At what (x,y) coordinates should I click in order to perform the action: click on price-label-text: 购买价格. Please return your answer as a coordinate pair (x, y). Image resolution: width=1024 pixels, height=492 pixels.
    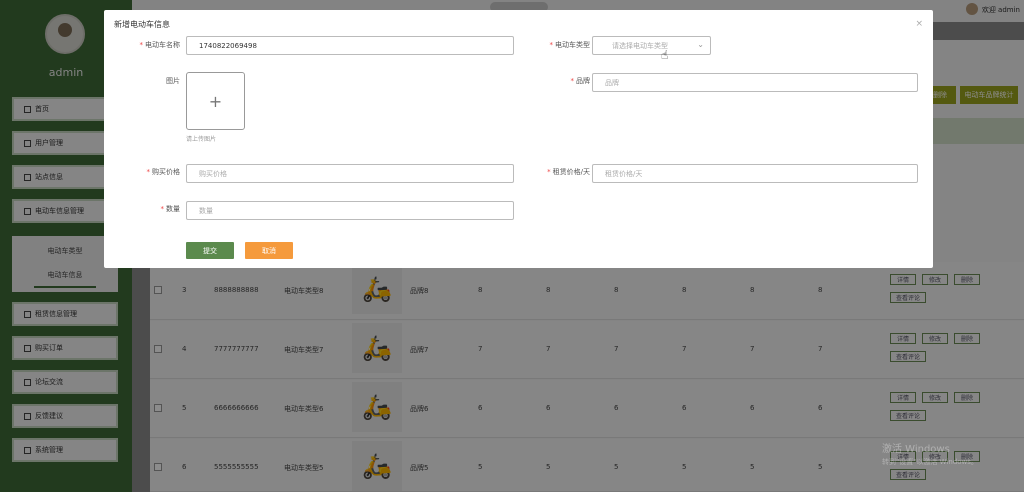
    Looking at the image, I should click on (166, 172).